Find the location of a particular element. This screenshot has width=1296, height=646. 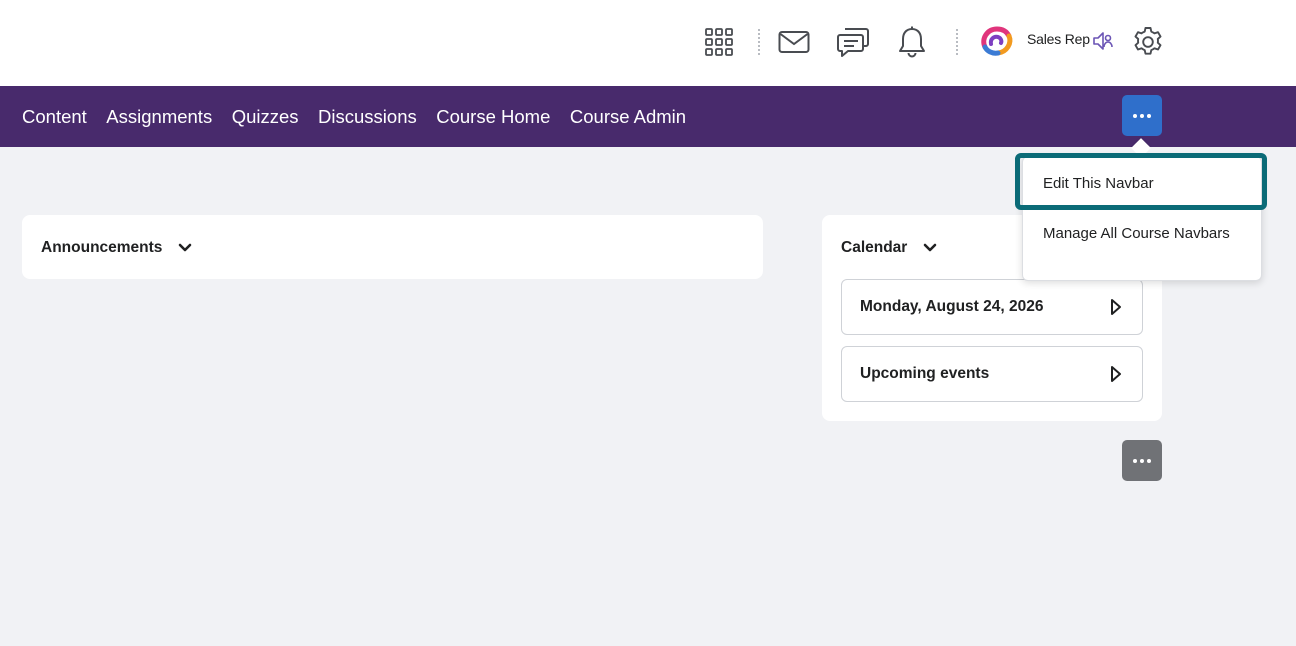

gear-icon is located at coordinates (1148, 42).